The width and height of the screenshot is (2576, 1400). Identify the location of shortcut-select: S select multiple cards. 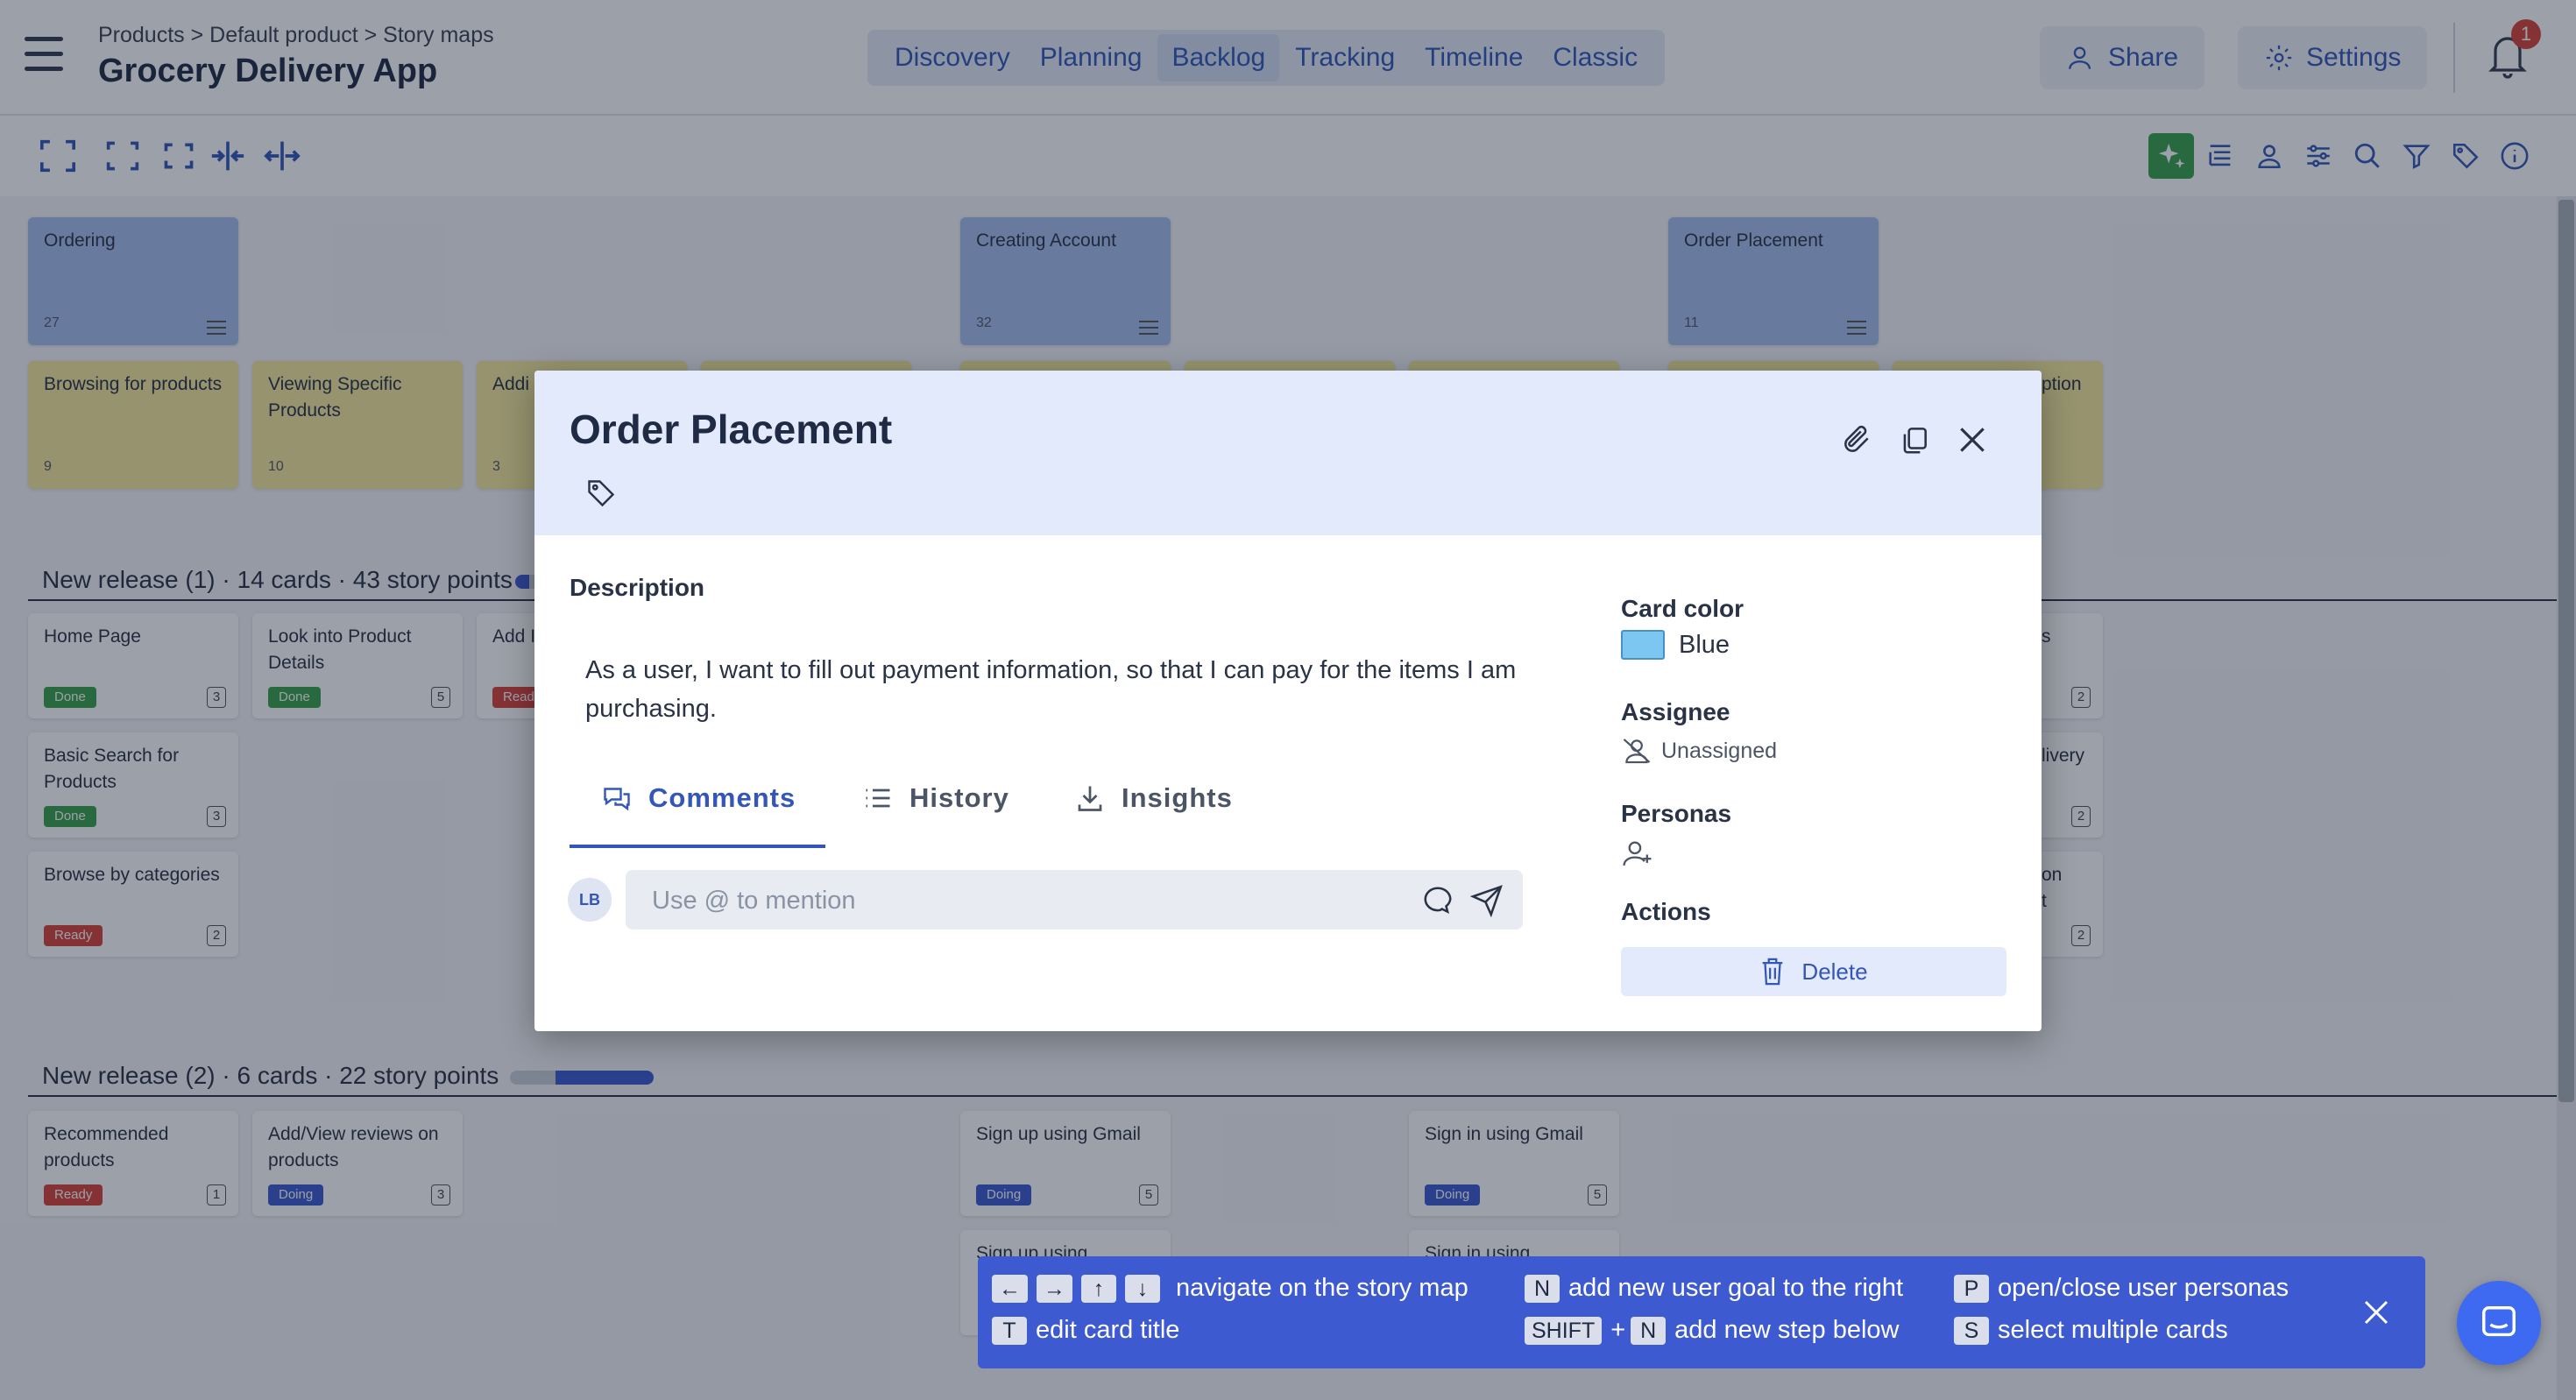
(2091, 1330).